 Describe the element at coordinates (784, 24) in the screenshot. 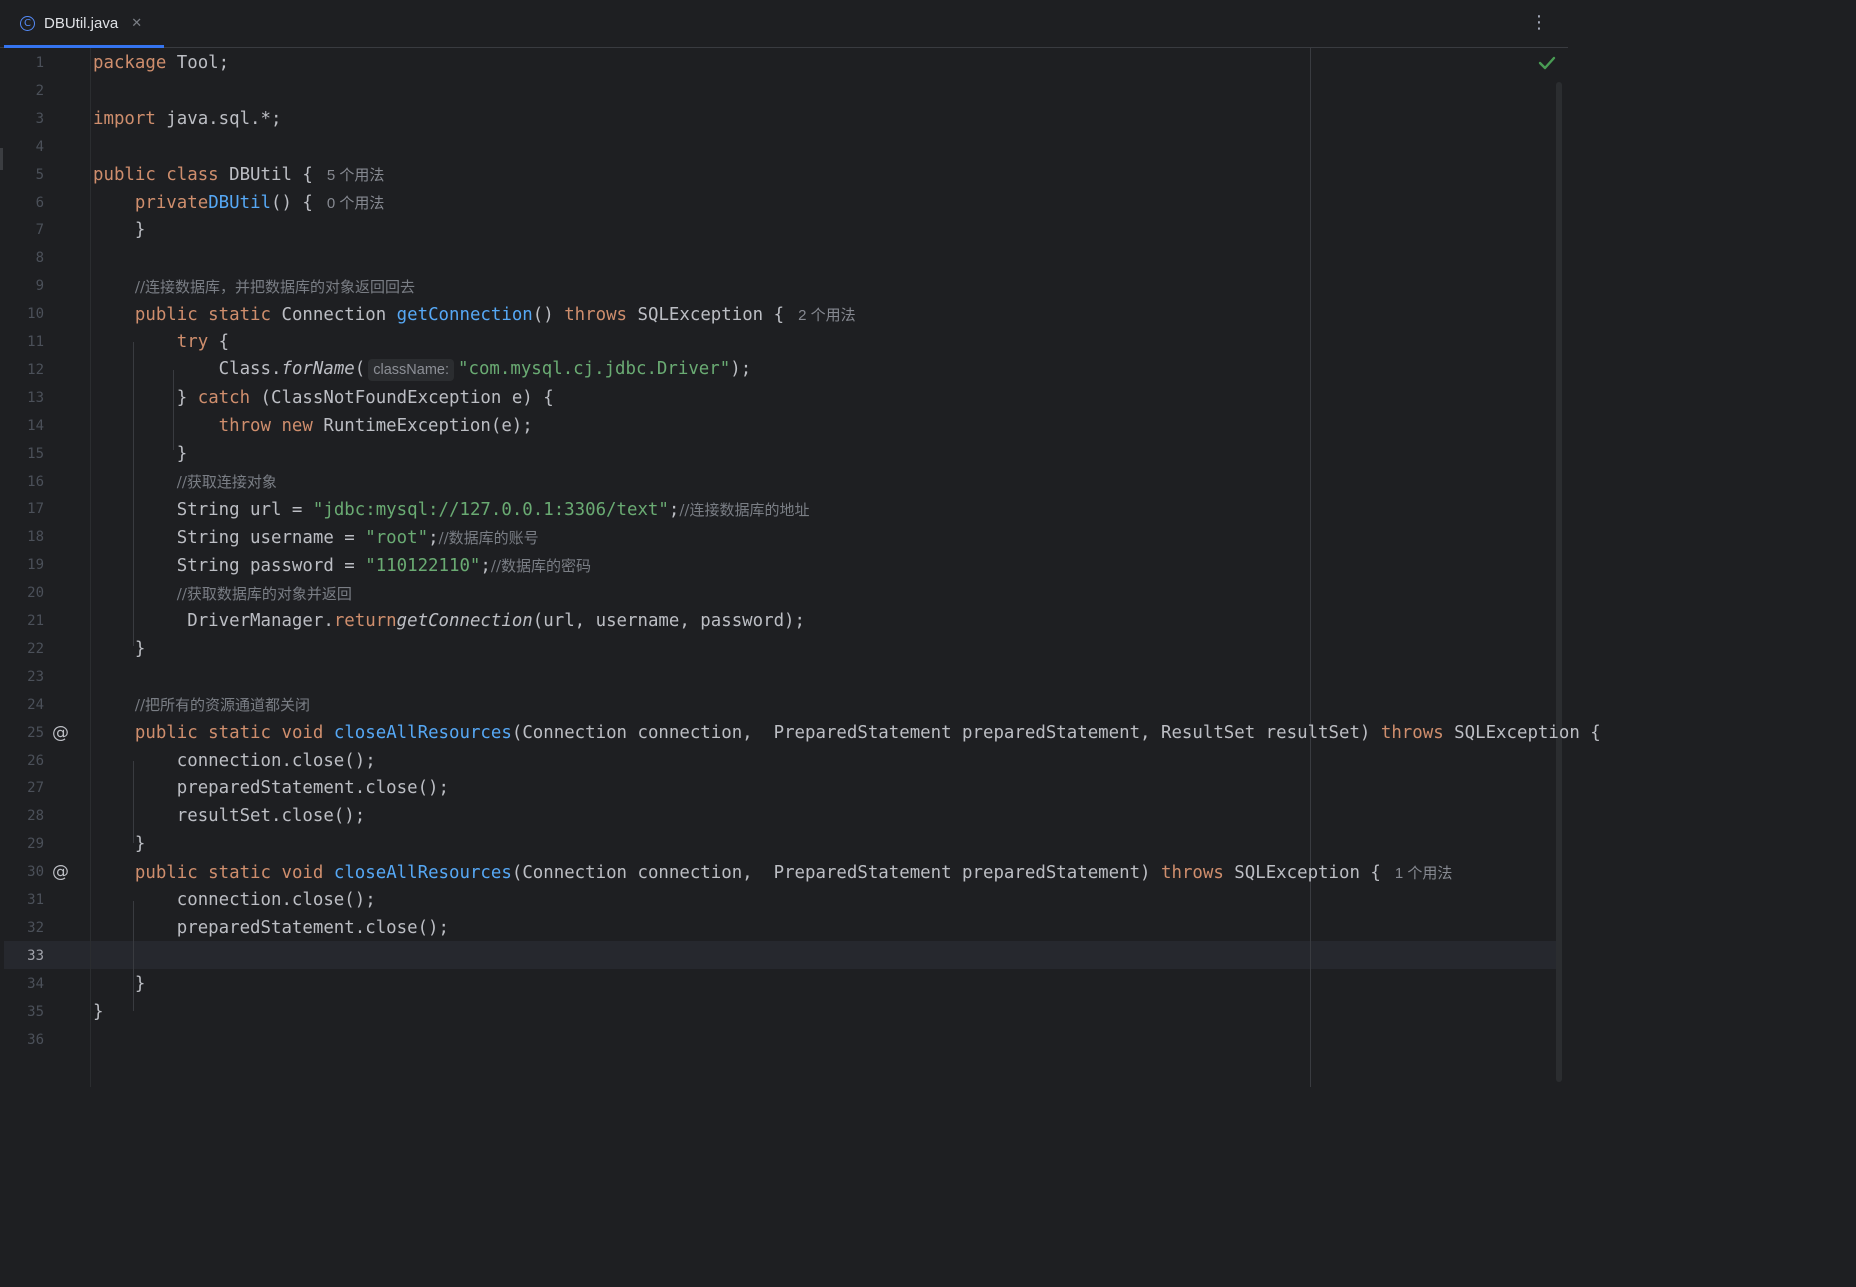

I see `editor-tab-bar: C DBUtil.java ✕ ⋮` at that location.